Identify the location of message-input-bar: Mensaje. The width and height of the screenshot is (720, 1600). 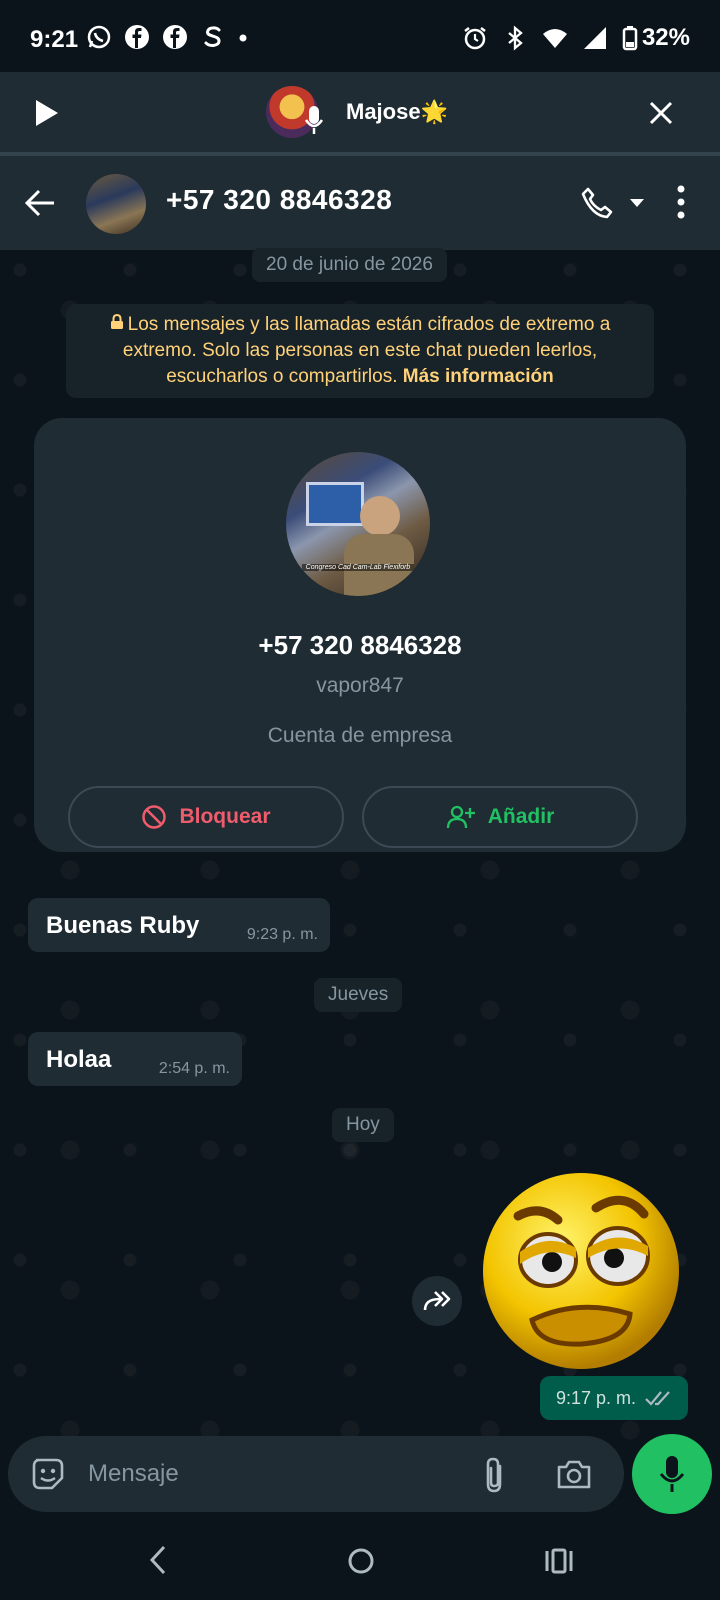
(316, 1474).